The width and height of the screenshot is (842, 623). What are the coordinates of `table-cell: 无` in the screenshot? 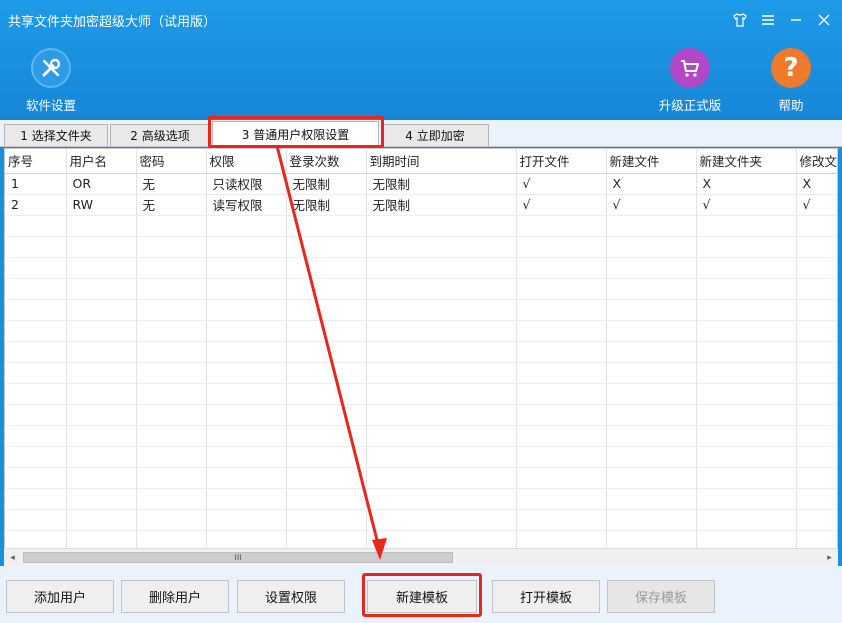 It's located at (171, 205).